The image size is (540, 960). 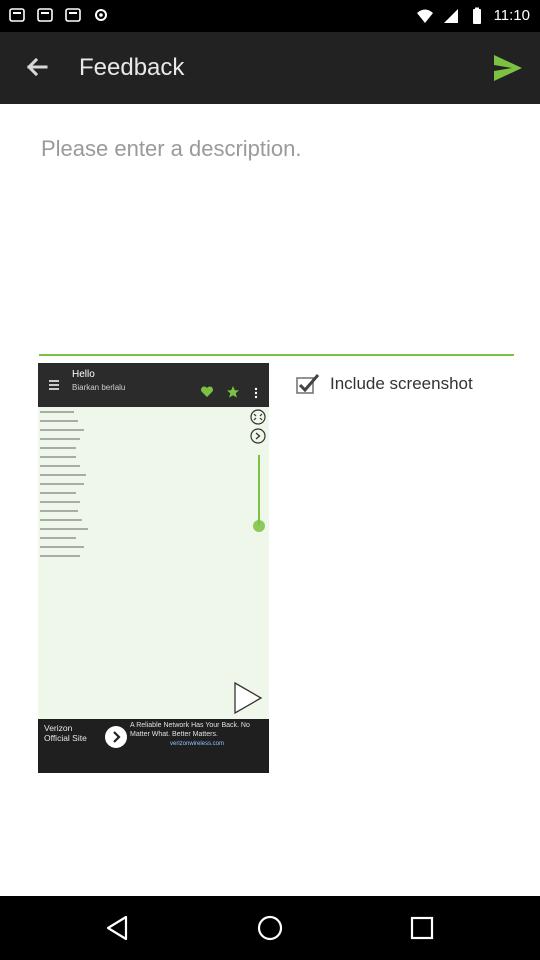 I want to click on page-title: Feedback, so click(x=132, y=67).